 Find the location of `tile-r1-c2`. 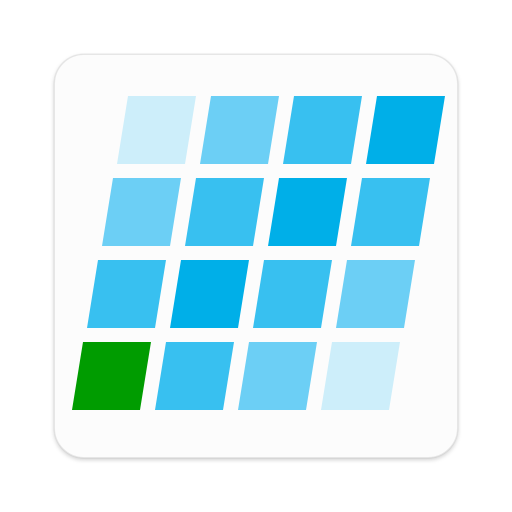

tile-r1-c2 is located at coordinates (239, 130).